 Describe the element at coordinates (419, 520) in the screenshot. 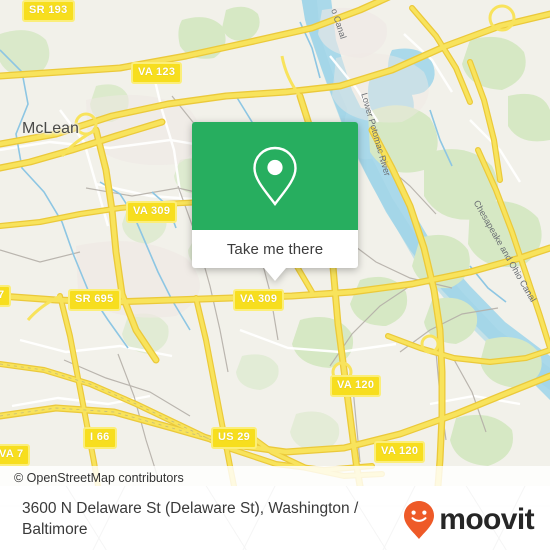

I see `moovit-pin-smiley-icon` at that location.